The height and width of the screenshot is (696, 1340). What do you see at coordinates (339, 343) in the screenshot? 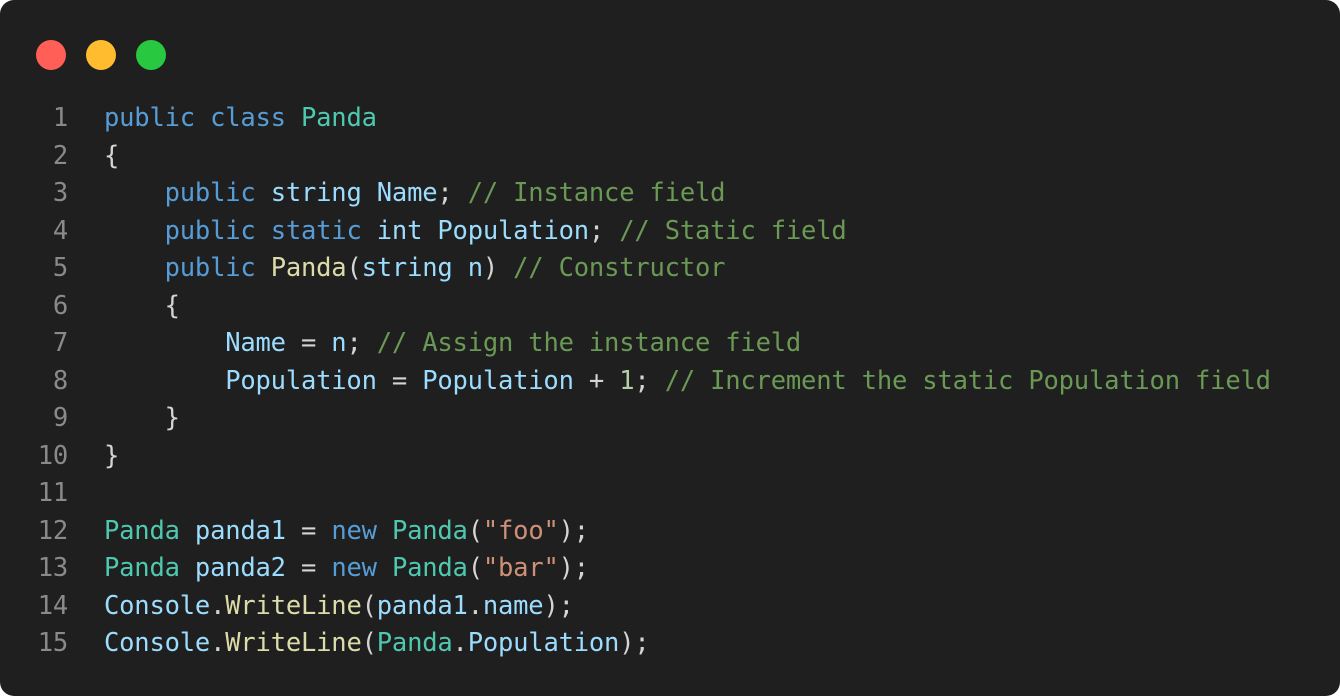
I see `token-identifier: n` at bounding box center [339, 343].